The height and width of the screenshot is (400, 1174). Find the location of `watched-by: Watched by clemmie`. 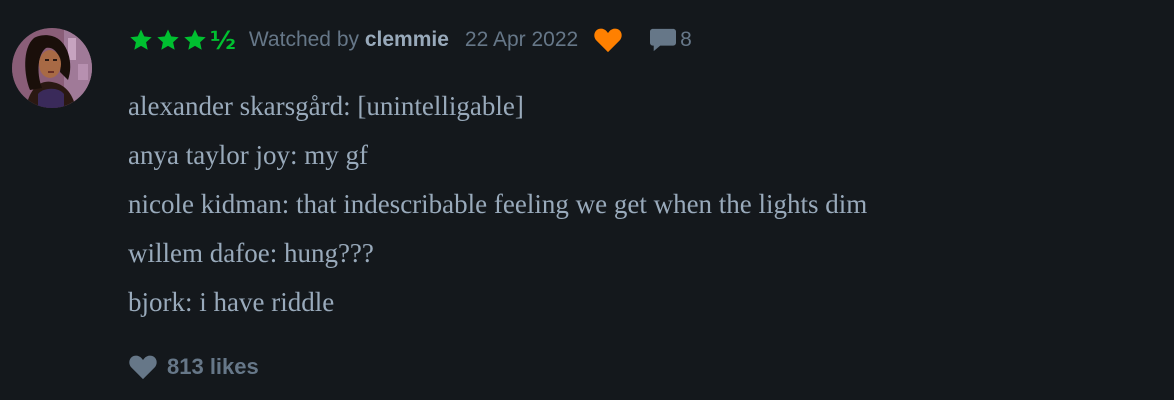

watched-by: Watched by clemmie is located at coordinates (349, 40).